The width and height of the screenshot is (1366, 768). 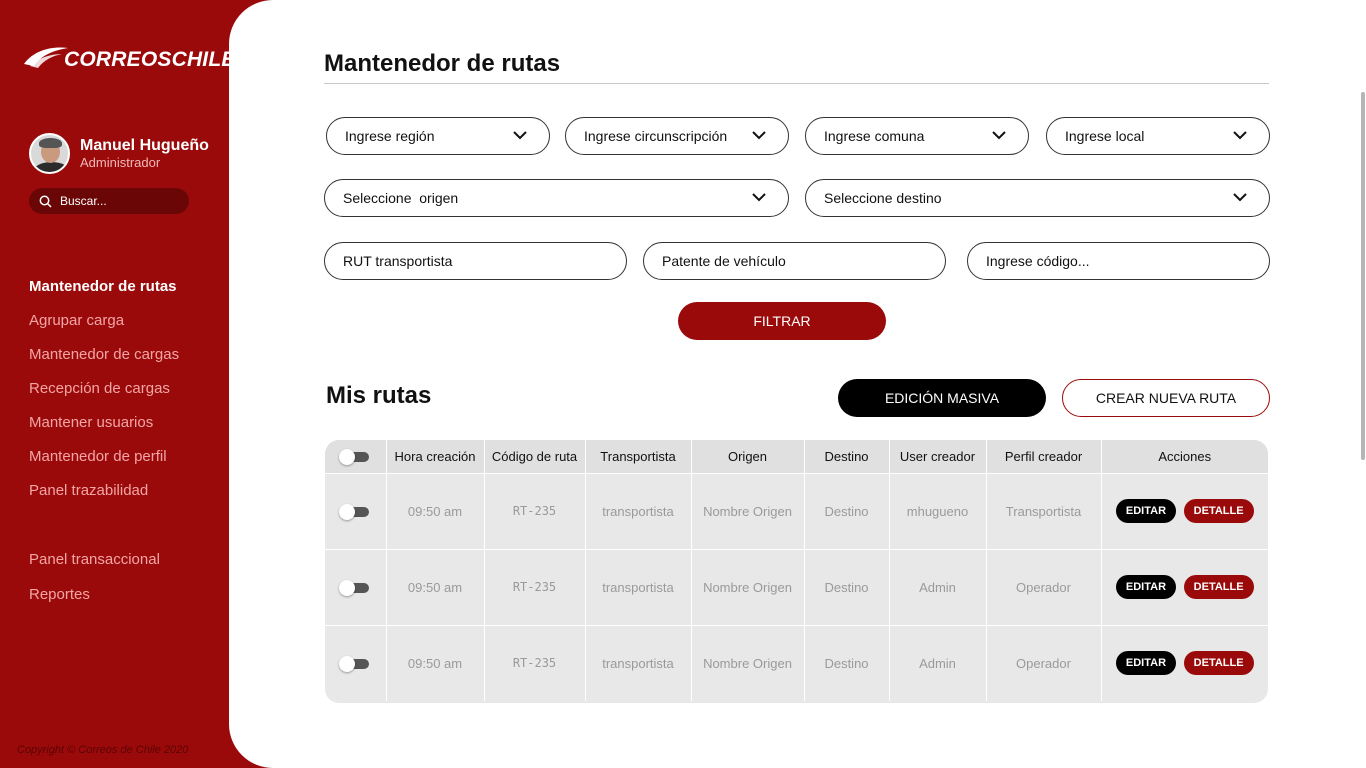 What do you see at coordinates (379, 395) in the screenshot?
I see `routes-title: Mis rutas` at bounding box center [379, 395].